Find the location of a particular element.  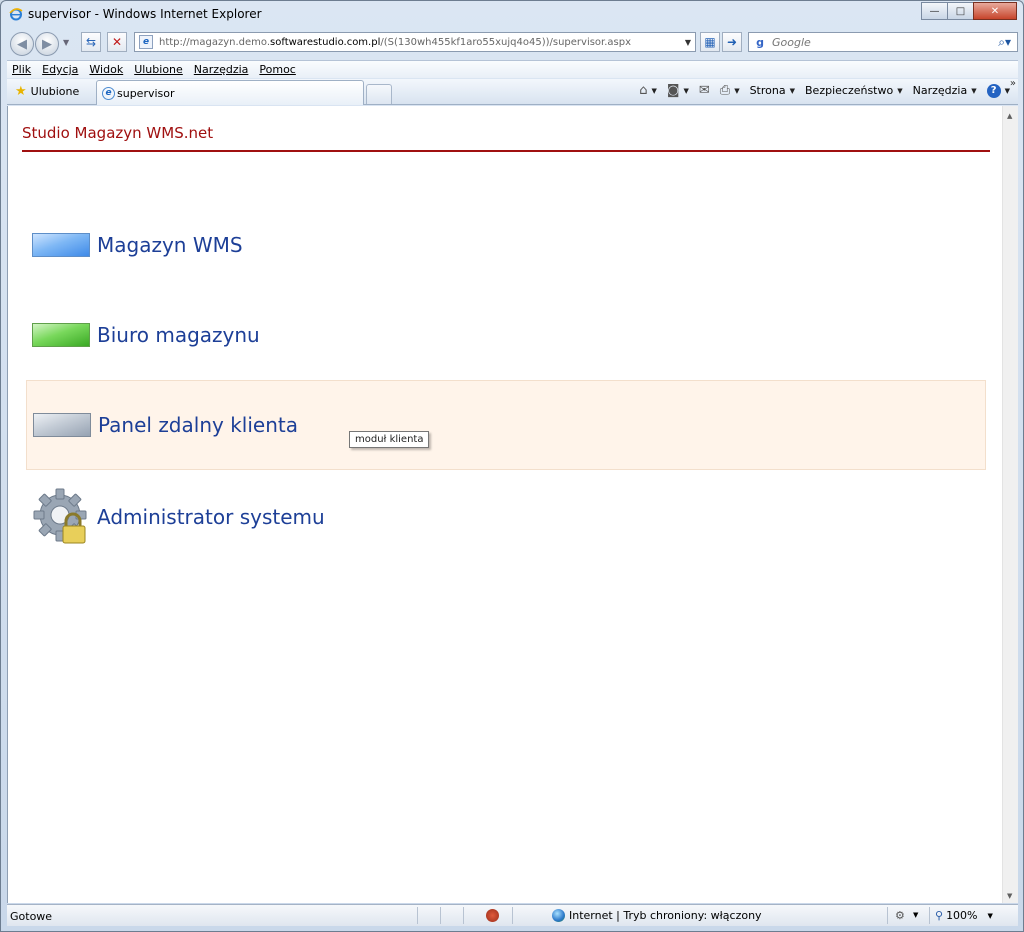

menu-widok: Widok is located at coordinates (106, 69).